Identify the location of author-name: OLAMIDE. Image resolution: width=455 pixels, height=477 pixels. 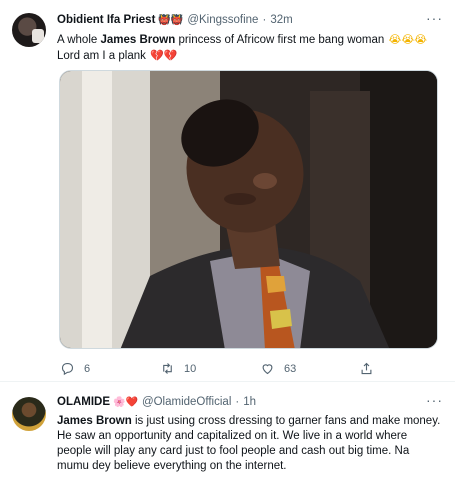
(83, 402).